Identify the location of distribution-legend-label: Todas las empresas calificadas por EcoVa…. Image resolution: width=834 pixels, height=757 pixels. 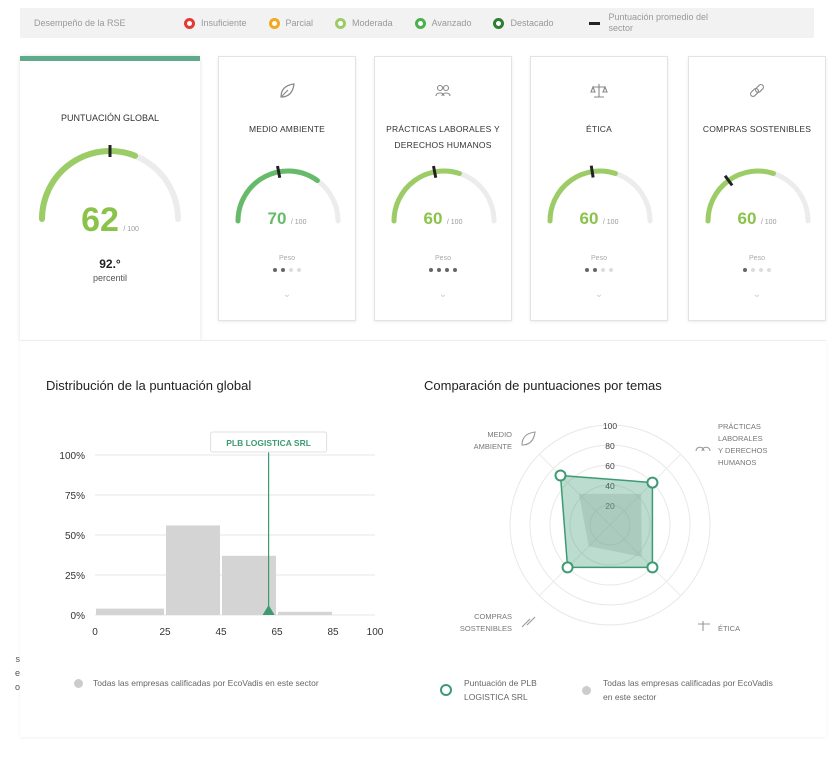
(206, 683).